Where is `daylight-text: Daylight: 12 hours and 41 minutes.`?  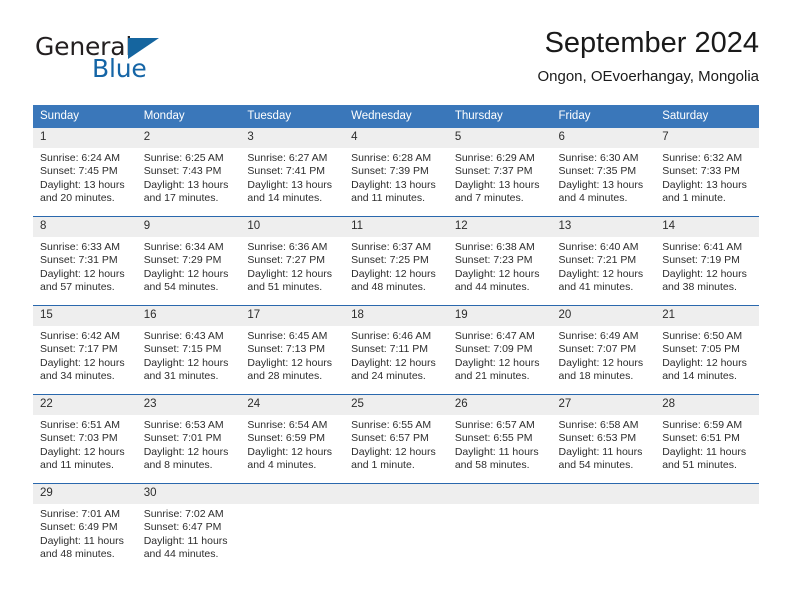 daylight-text: Daylight: 12 hours and 41 minutes. is located at coordinates (601, 280).